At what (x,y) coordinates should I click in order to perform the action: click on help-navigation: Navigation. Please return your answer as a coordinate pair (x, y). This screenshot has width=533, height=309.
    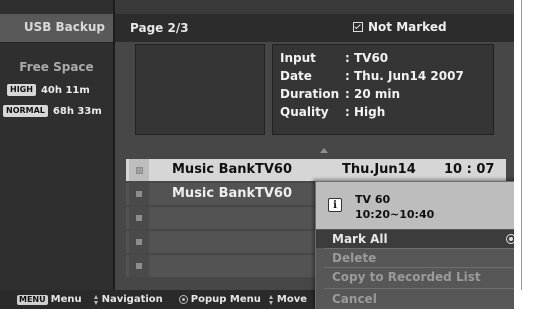
    Looking at the image, I should click on (128, 299).